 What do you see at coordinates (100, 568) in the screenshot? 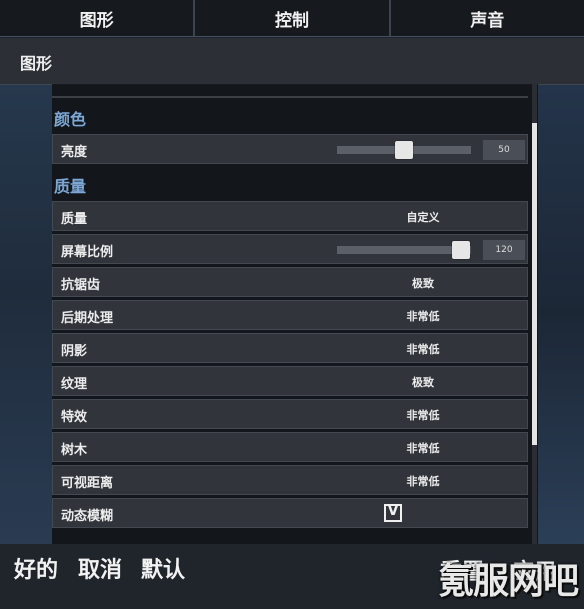
I see `cancel-button: 取消` at bounding box center [100, 568].